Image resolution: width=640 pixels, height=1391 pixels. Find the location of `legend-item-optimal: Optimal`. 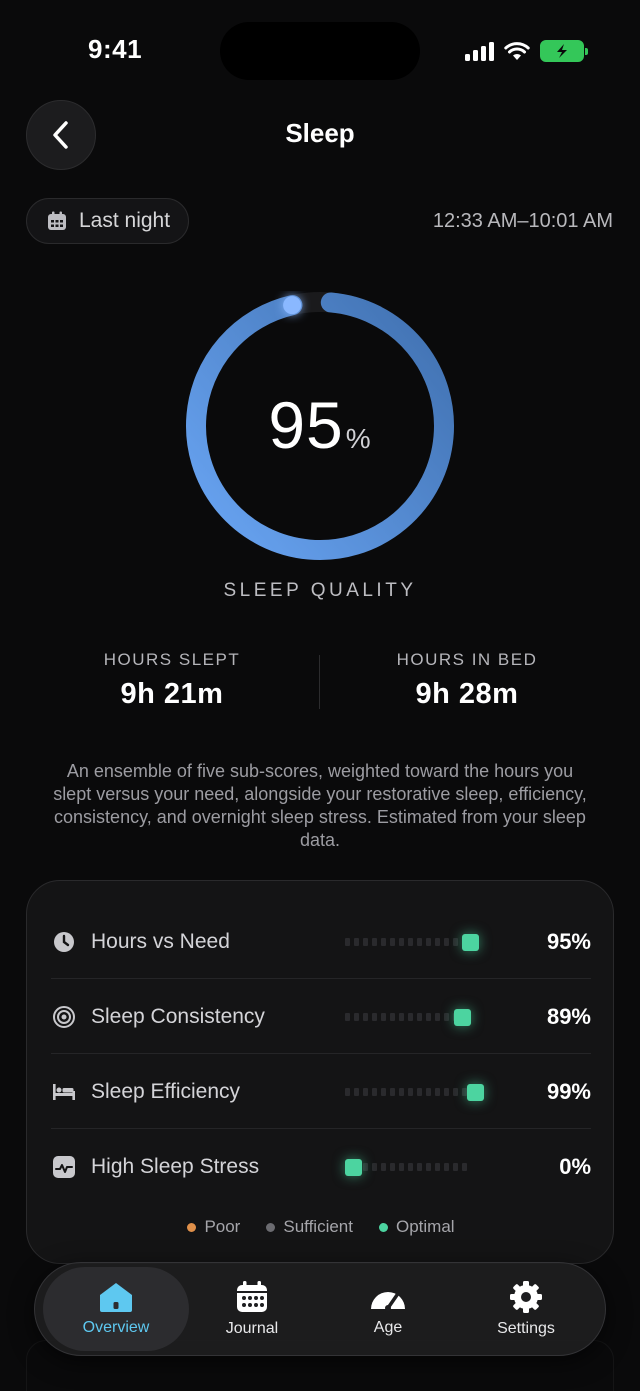

legend-item-optimal: Optimal is located at coordinates (416, 1227).